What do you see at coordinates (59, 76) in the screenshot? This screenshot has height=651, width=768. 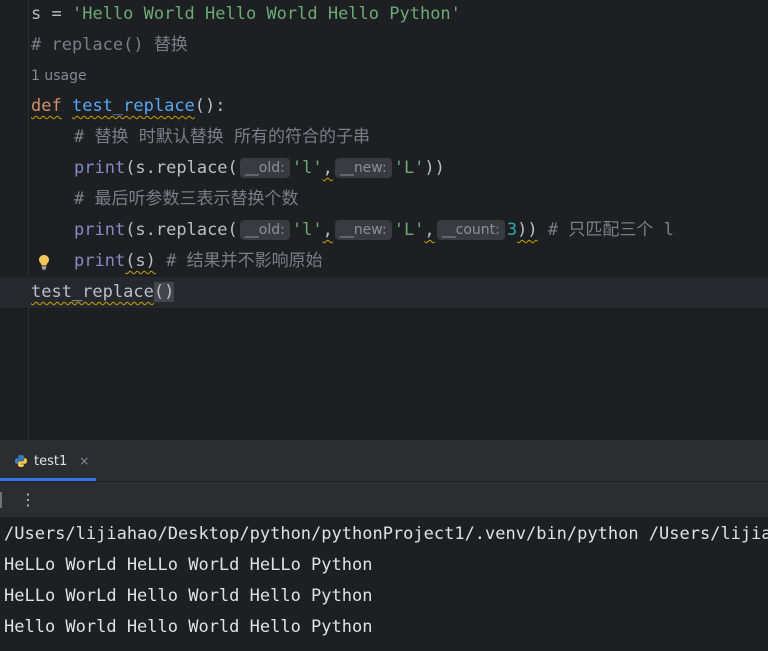 I see `usage-hint: 1 usage` at bounding box center [59, 76].